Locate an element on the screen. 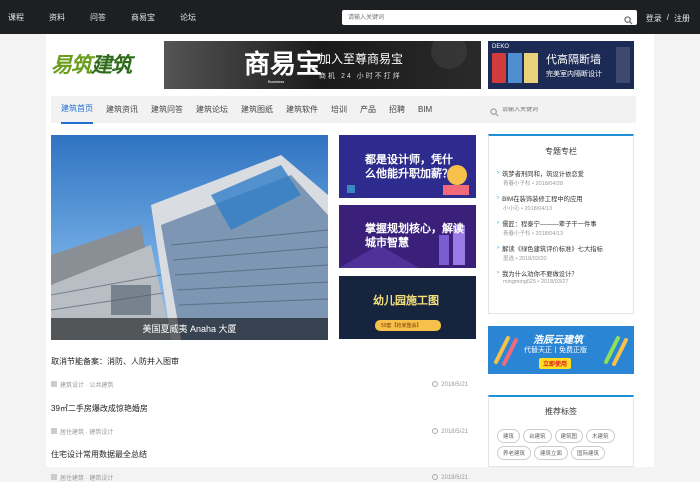 The height and width of the screenshot is (482, 700). tag-chip: 台建筑 is located at coordinates (537, 436).